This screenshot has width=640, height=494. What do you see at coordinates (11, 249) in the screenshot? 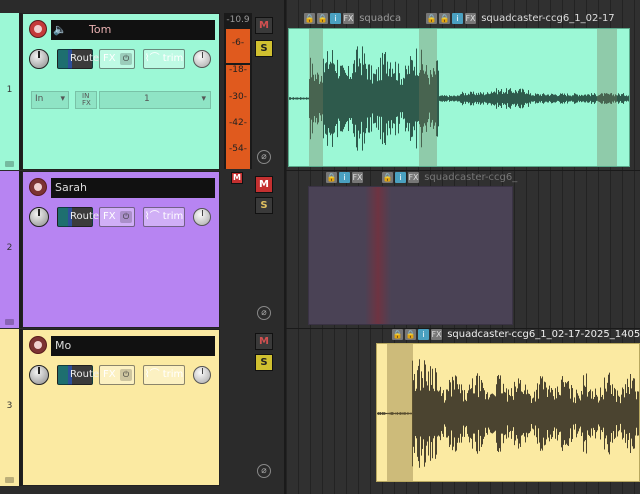
I see `track-number-2: 2` at bounding box center [11, 249].